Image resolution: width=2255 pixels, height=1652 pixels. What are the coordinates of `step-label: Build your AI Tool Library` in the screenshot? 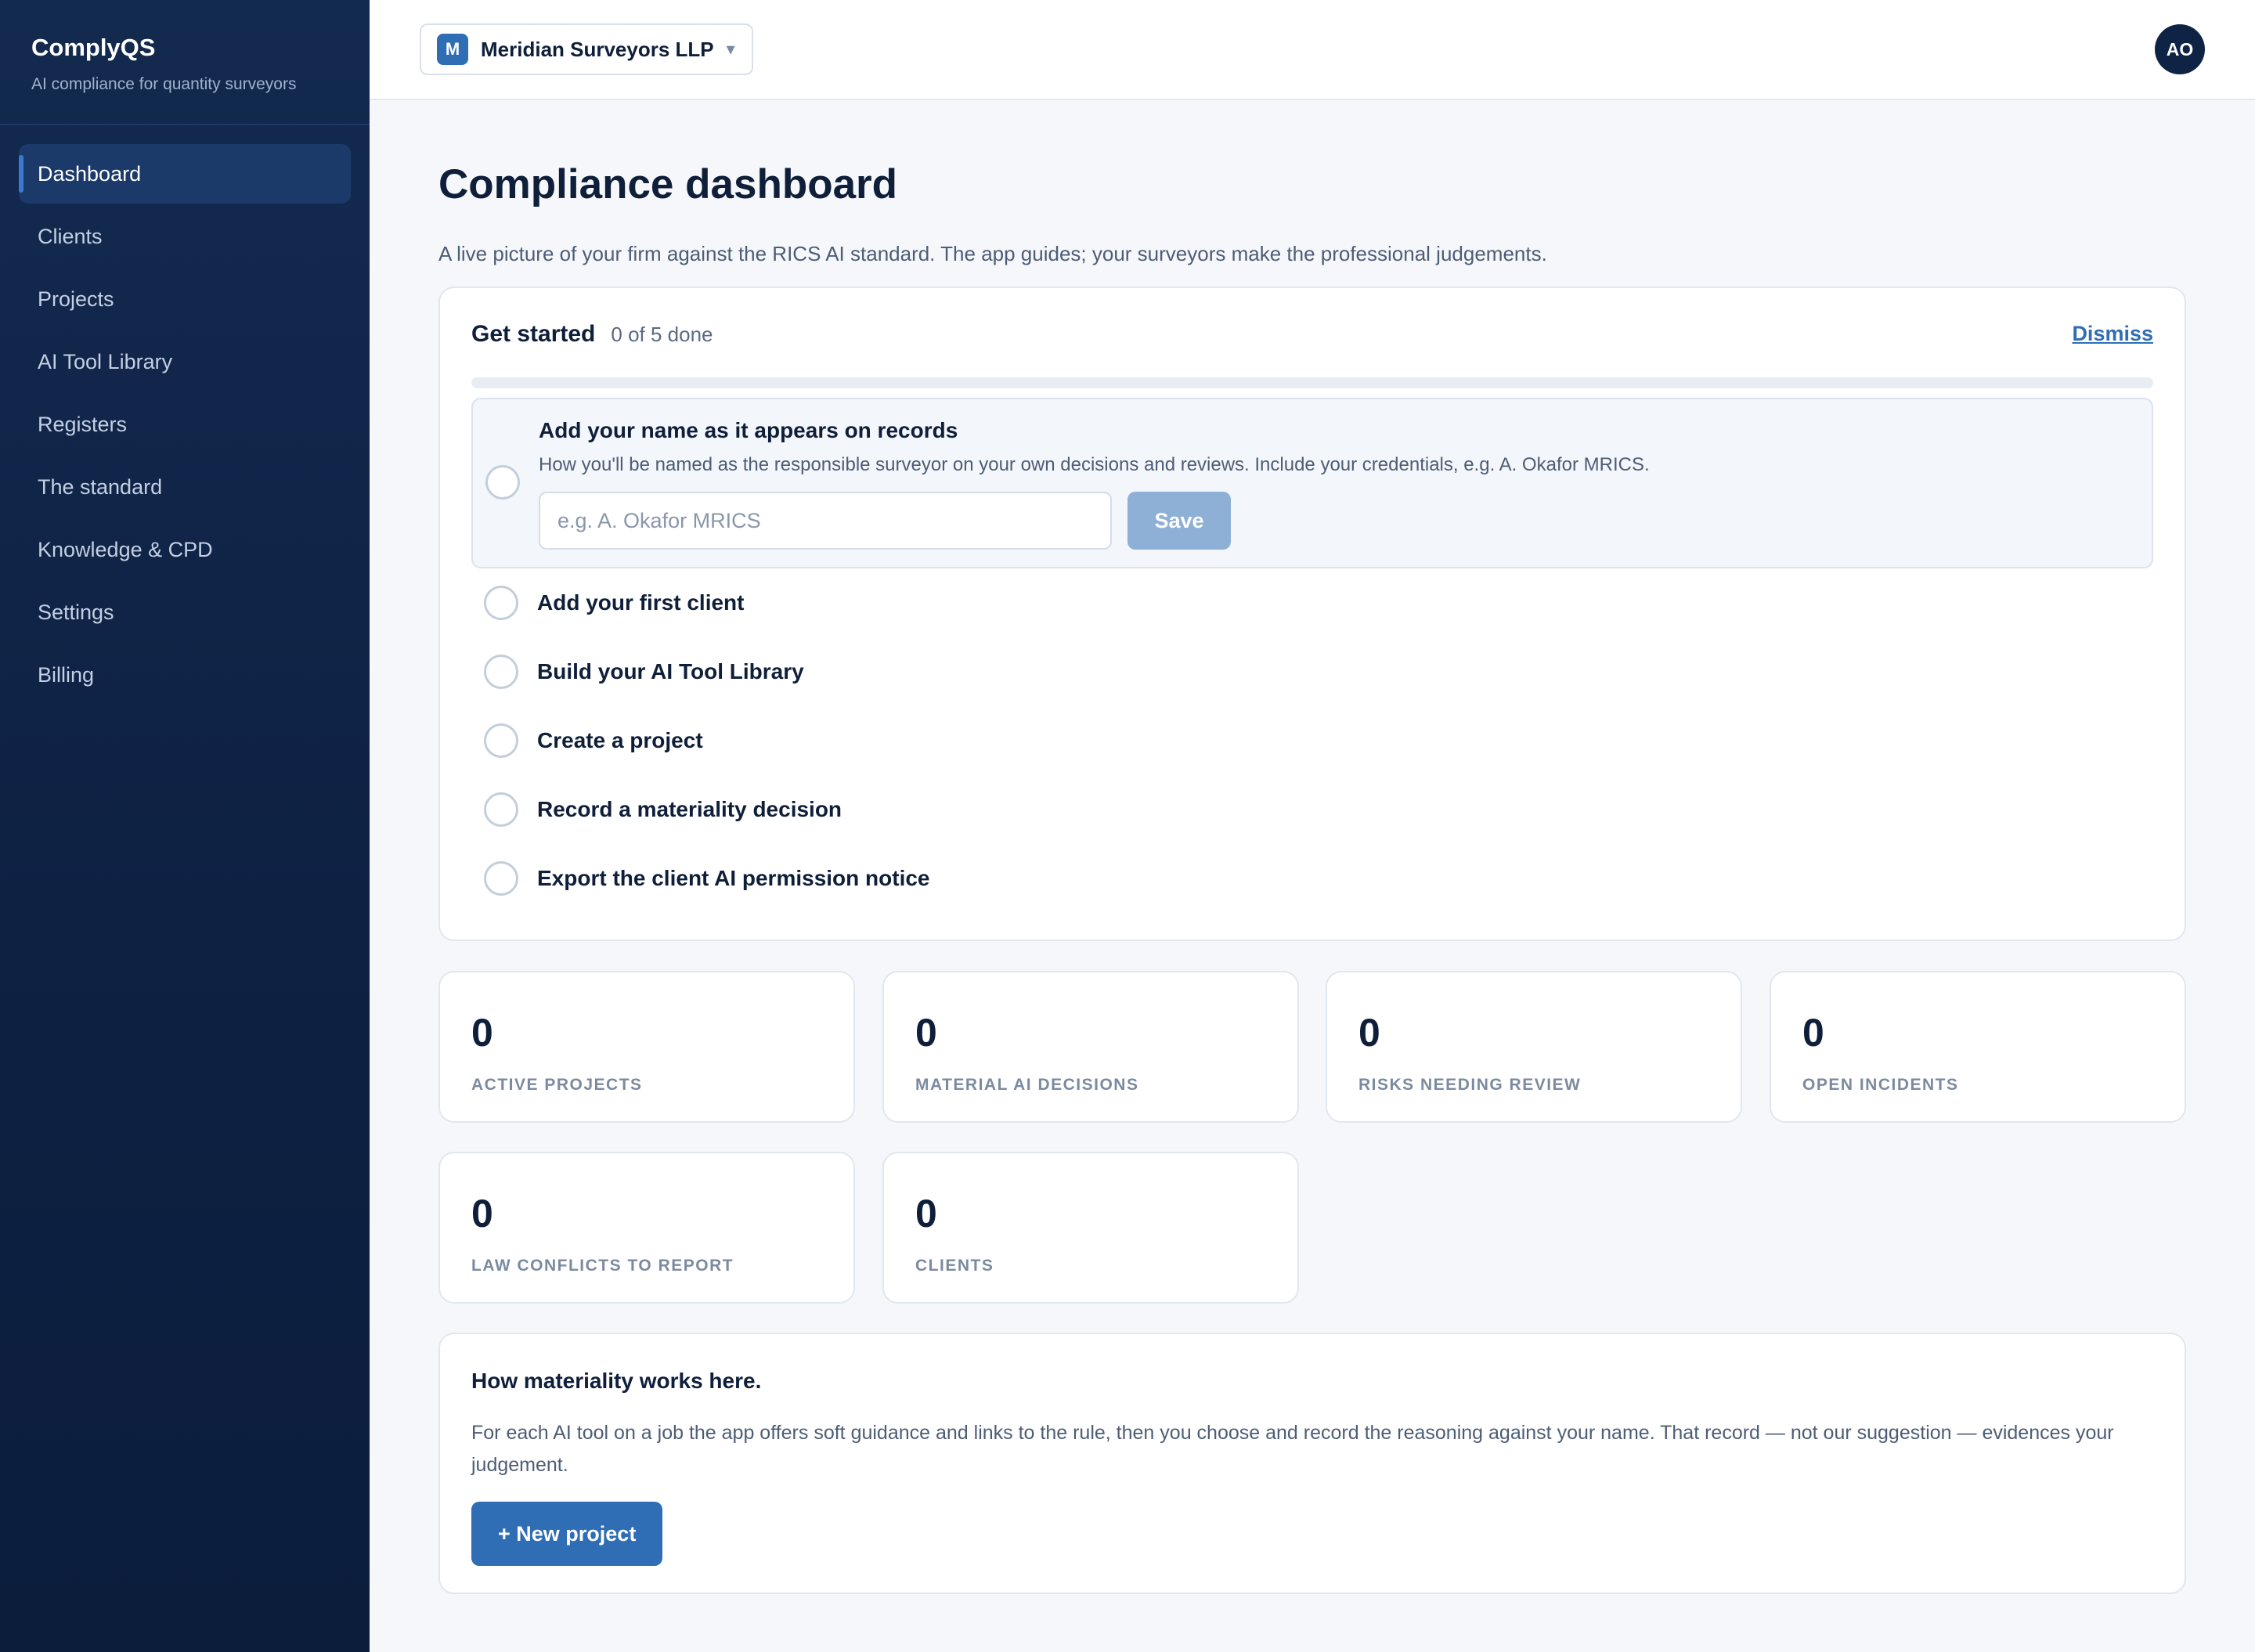 It's located at (670, 671).